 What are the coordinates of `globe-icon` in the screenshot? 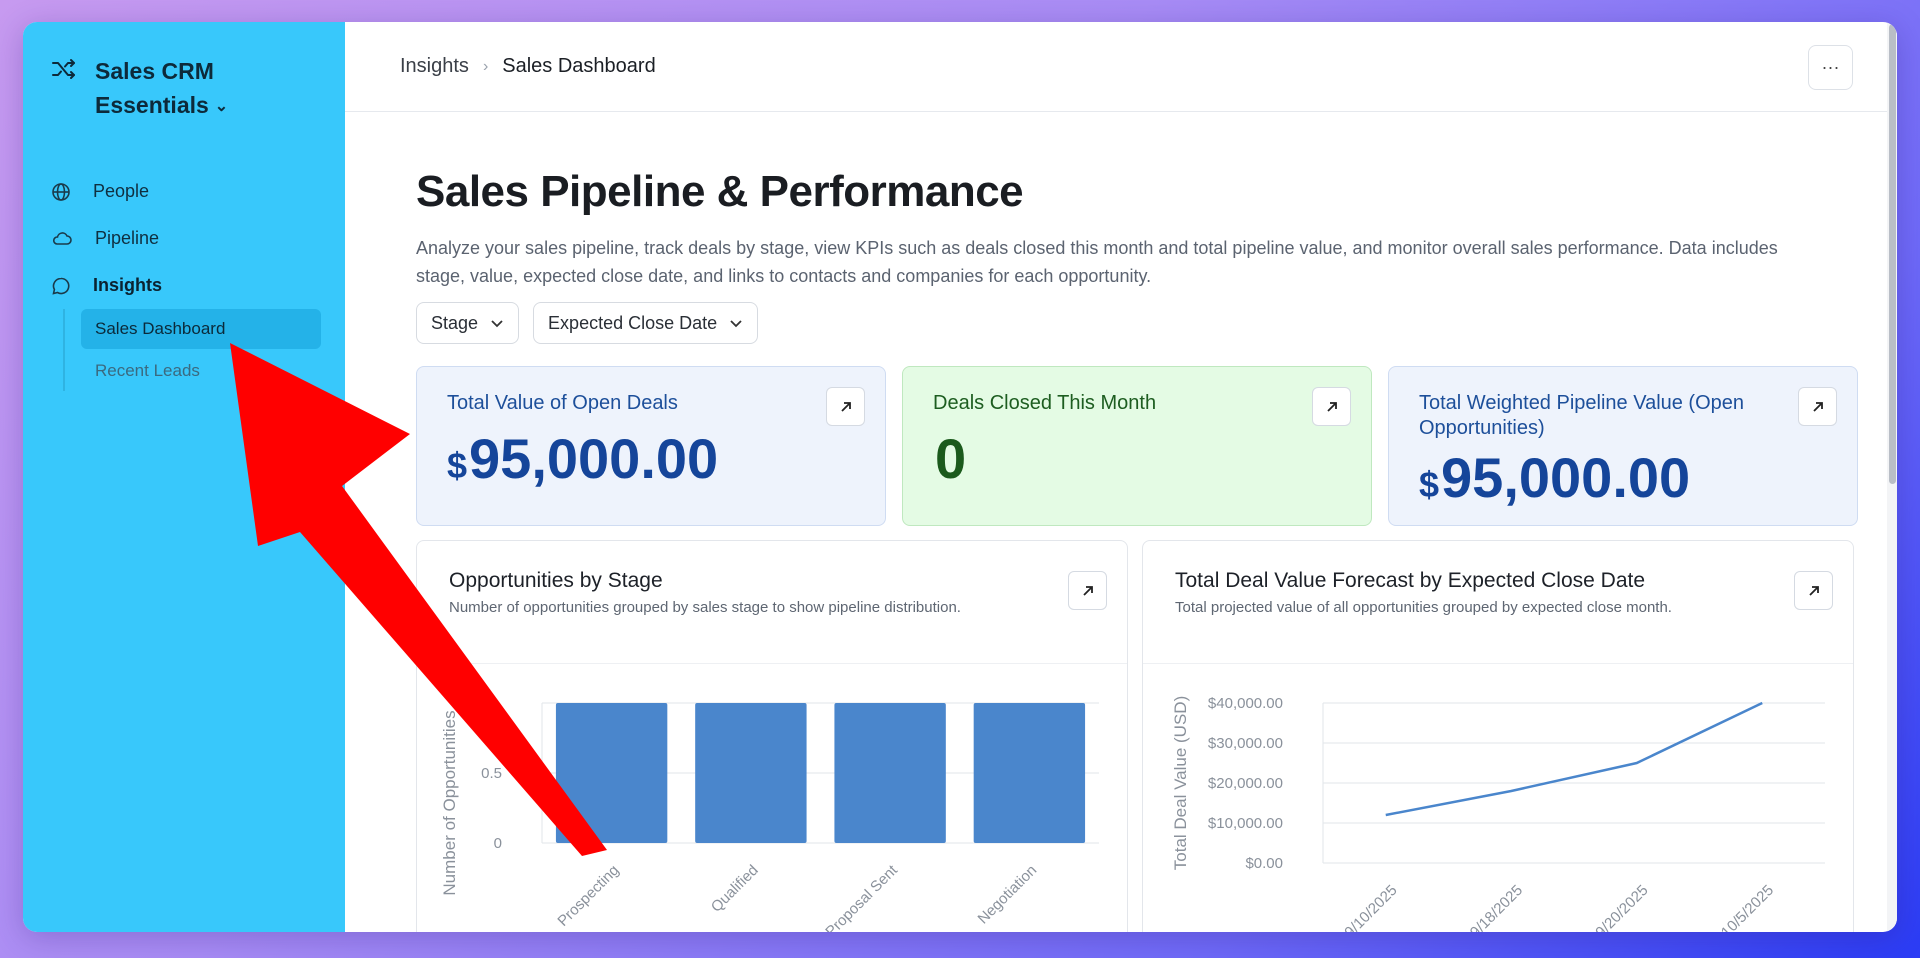 It's located at (61, 191).